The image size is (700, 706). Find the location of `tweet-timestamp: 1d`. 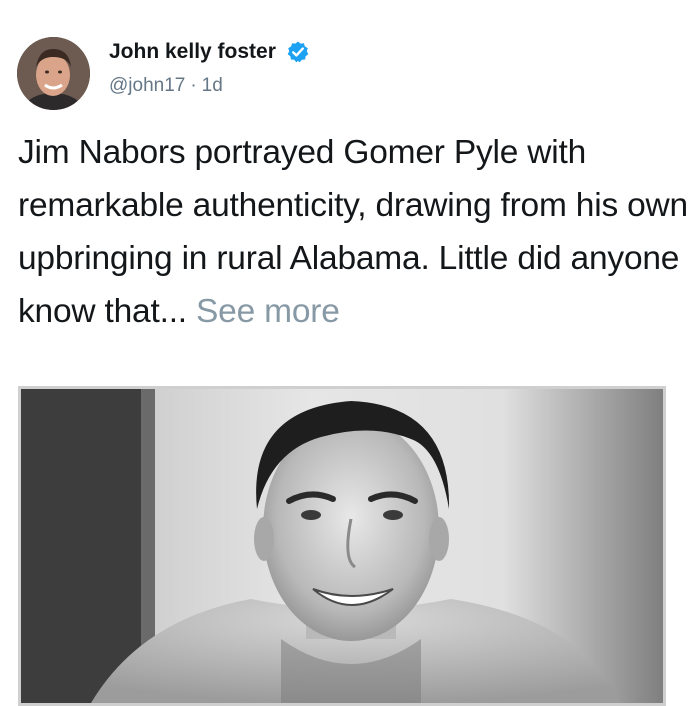

tweet-timestamp: 1d is located at coordinates (212, 85).